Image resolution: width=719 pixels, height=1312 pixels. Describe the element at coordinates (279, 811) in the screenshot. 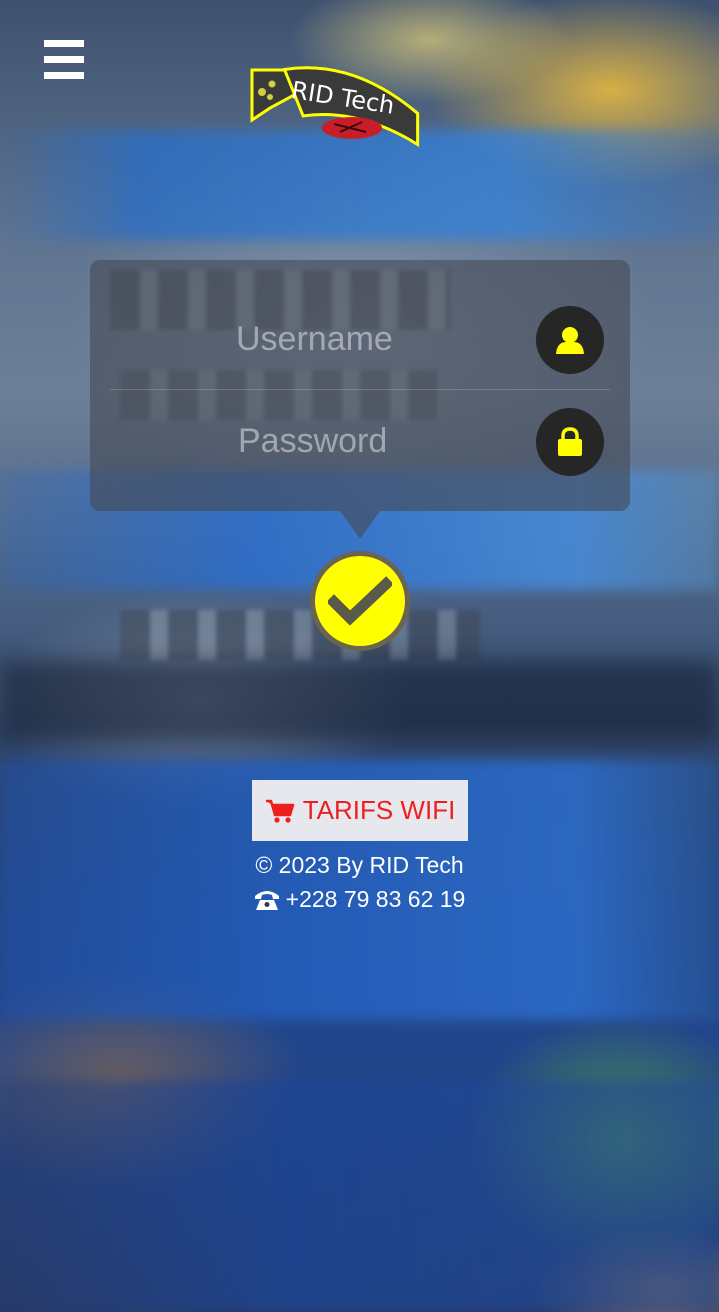

I see `cart-icon` at that location.